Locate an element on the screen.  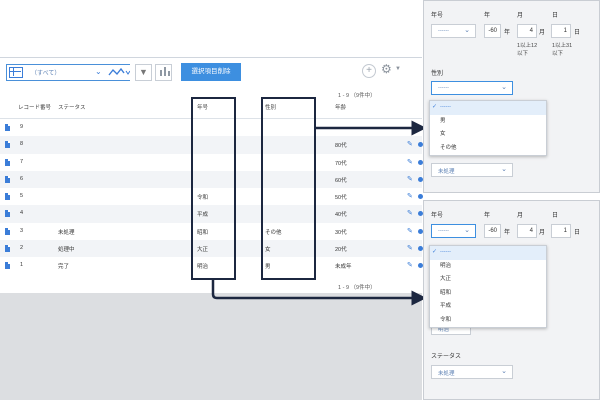
era-option: 明治 is located at coordinates (488, 267).